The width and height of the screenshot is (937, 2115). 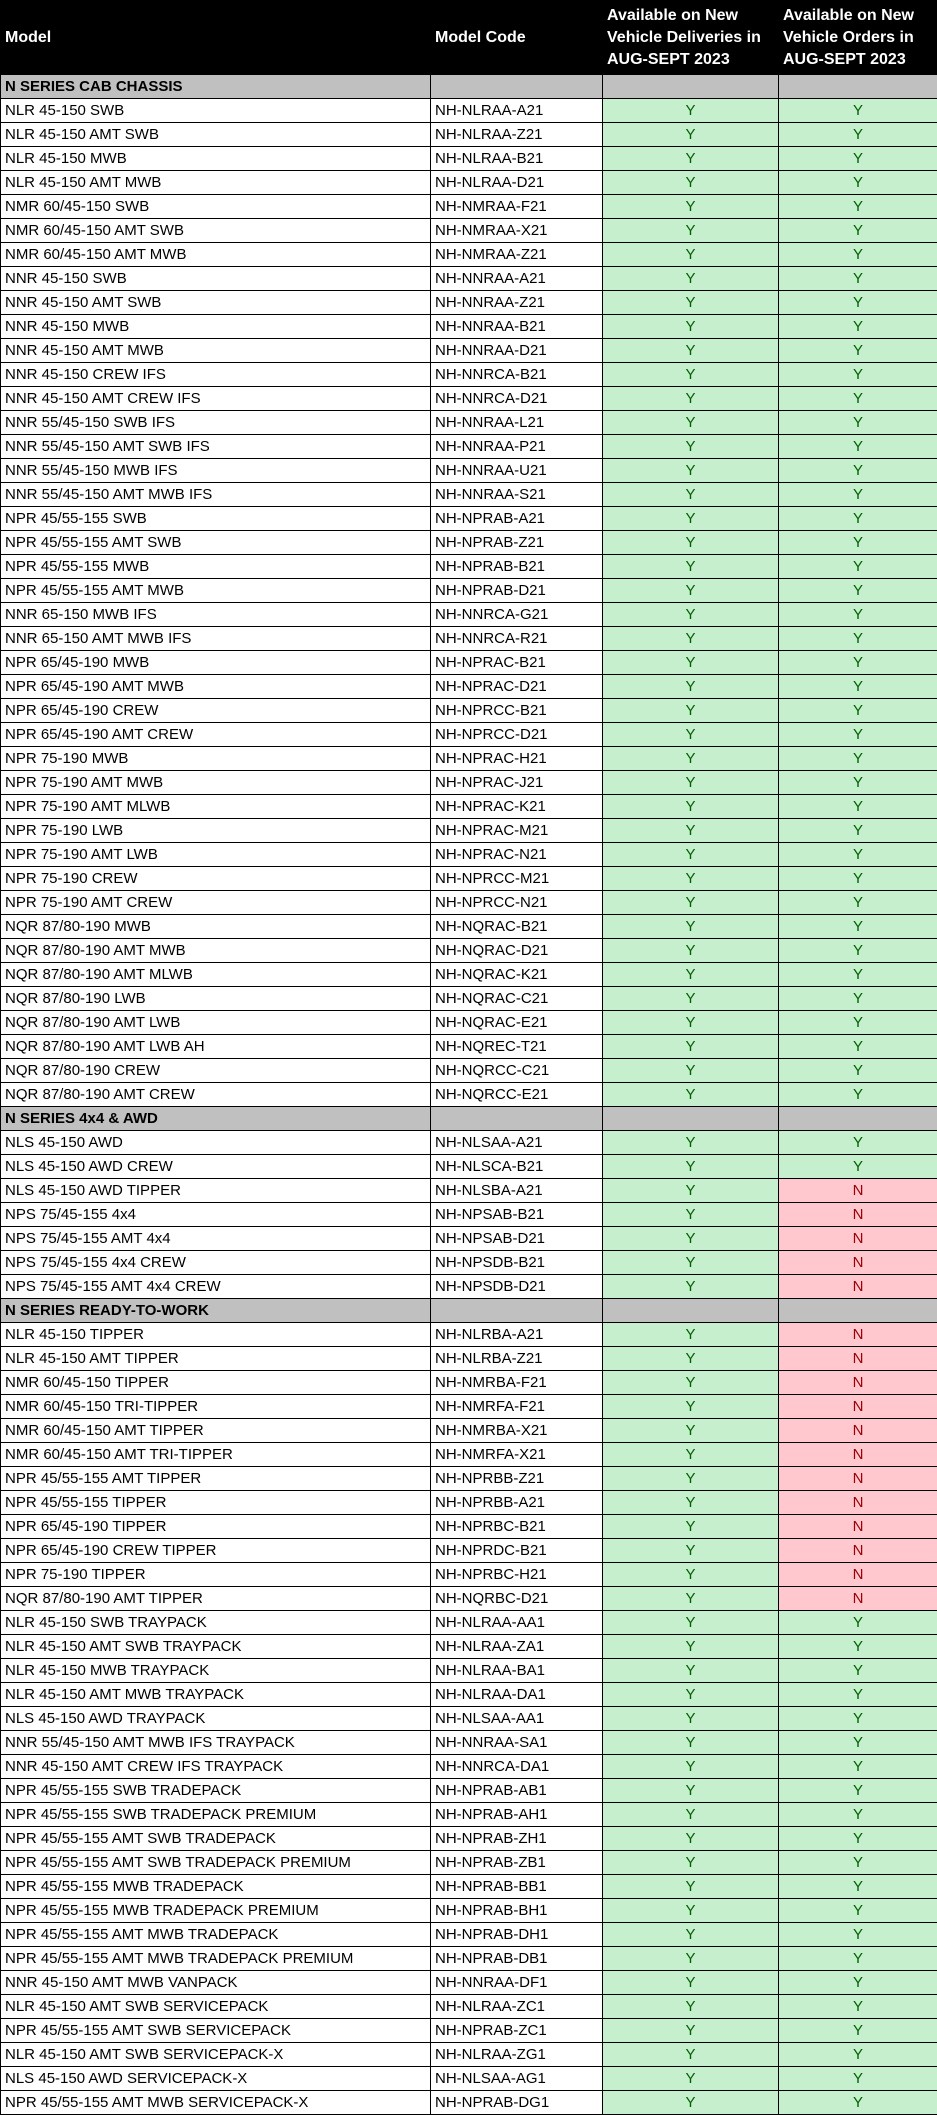 What do you see at coordinates (469, 735) in the screenshot?
I see `table-row: NPR 65/45-190 AMT CREWNH-NPRCC-D21YY` at bounding box center [469, 735].